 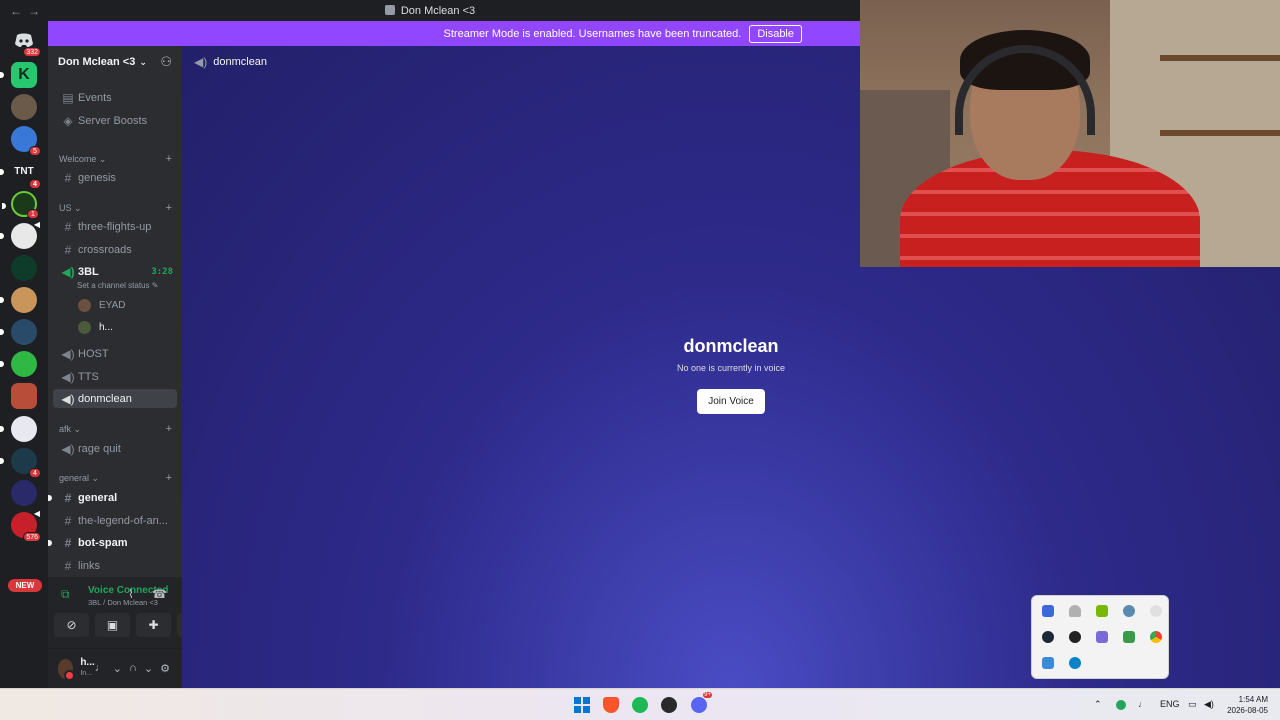 I want to click on disconnect-icon: ☎, so click(x=159, y=594).